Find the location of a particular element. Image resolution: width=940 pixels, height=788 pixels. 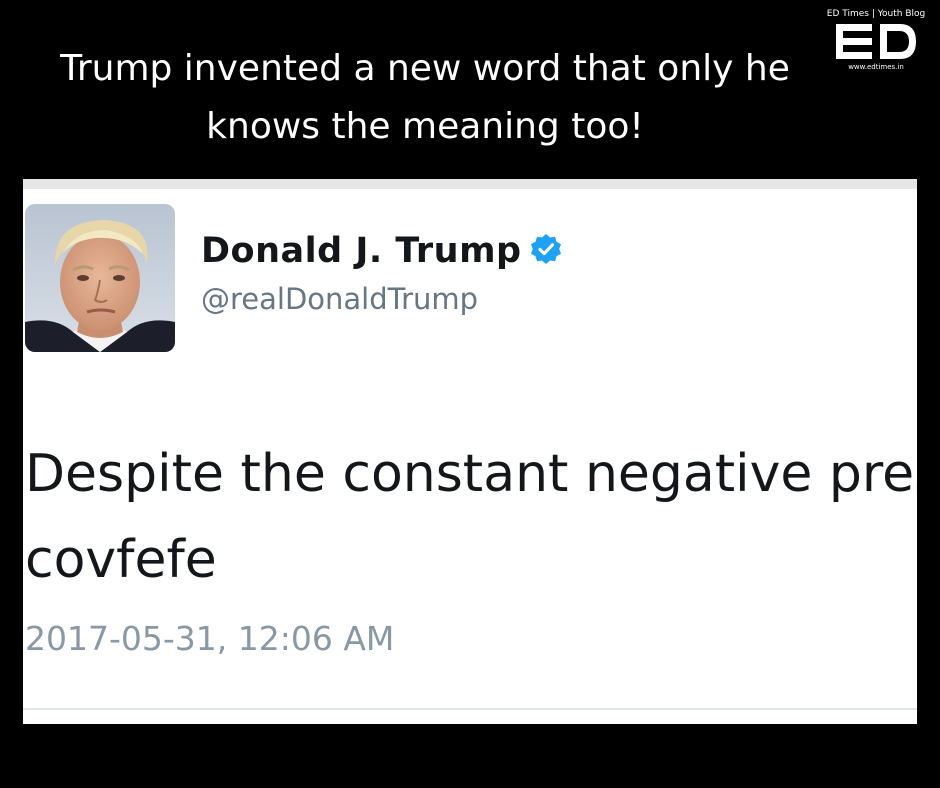

author-row: Donald J. Trump is located at coordinates (381, 251).